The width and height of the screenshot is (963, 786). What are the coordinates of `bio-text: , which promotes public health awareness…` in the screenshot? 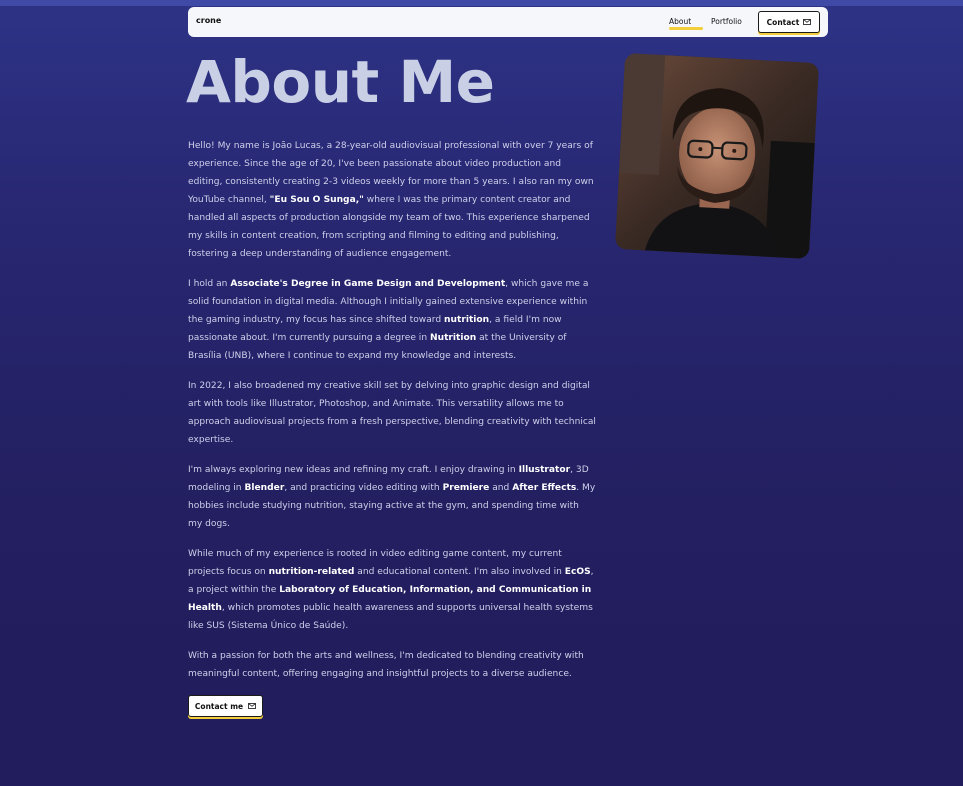 It's located at (390, 617).